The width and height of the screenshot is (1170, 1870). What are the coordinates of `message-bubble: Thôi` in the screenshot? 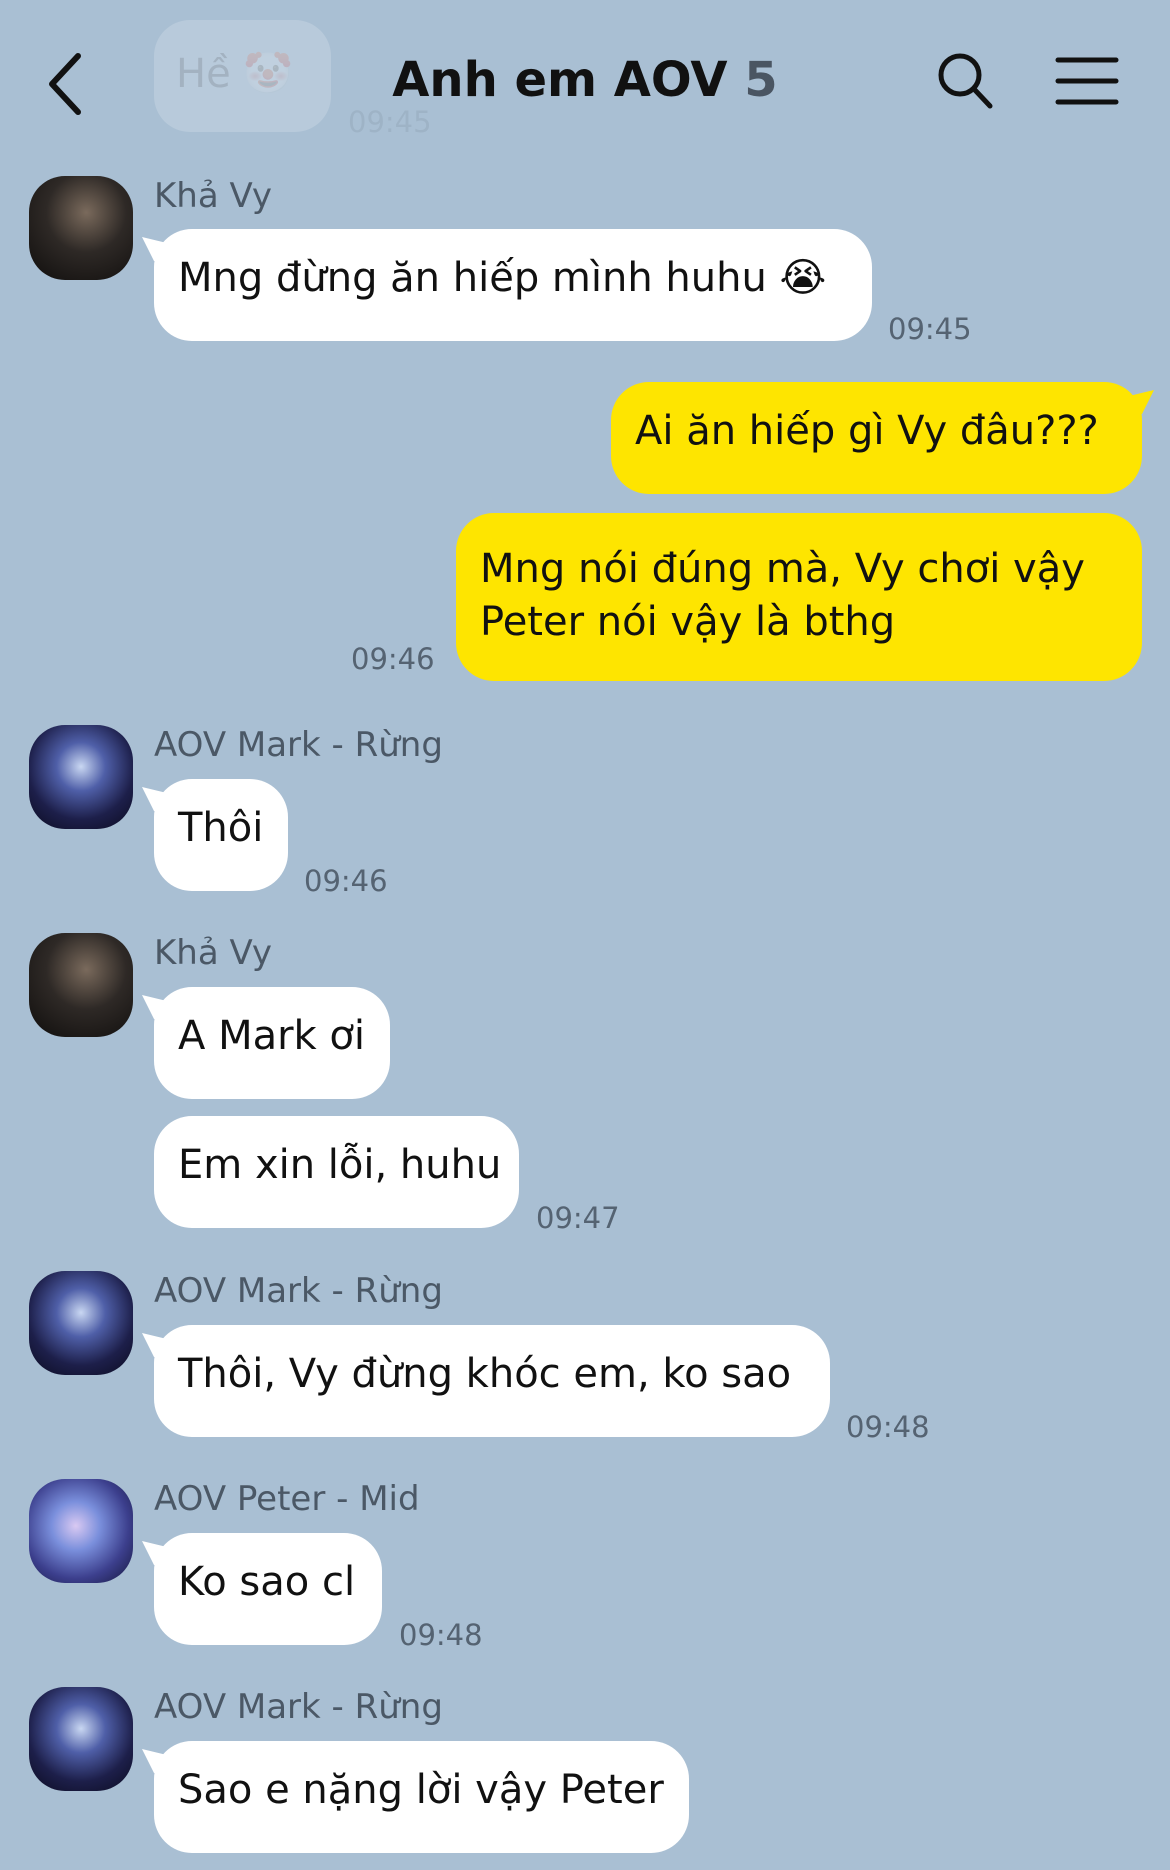 It's located at (221, 835).